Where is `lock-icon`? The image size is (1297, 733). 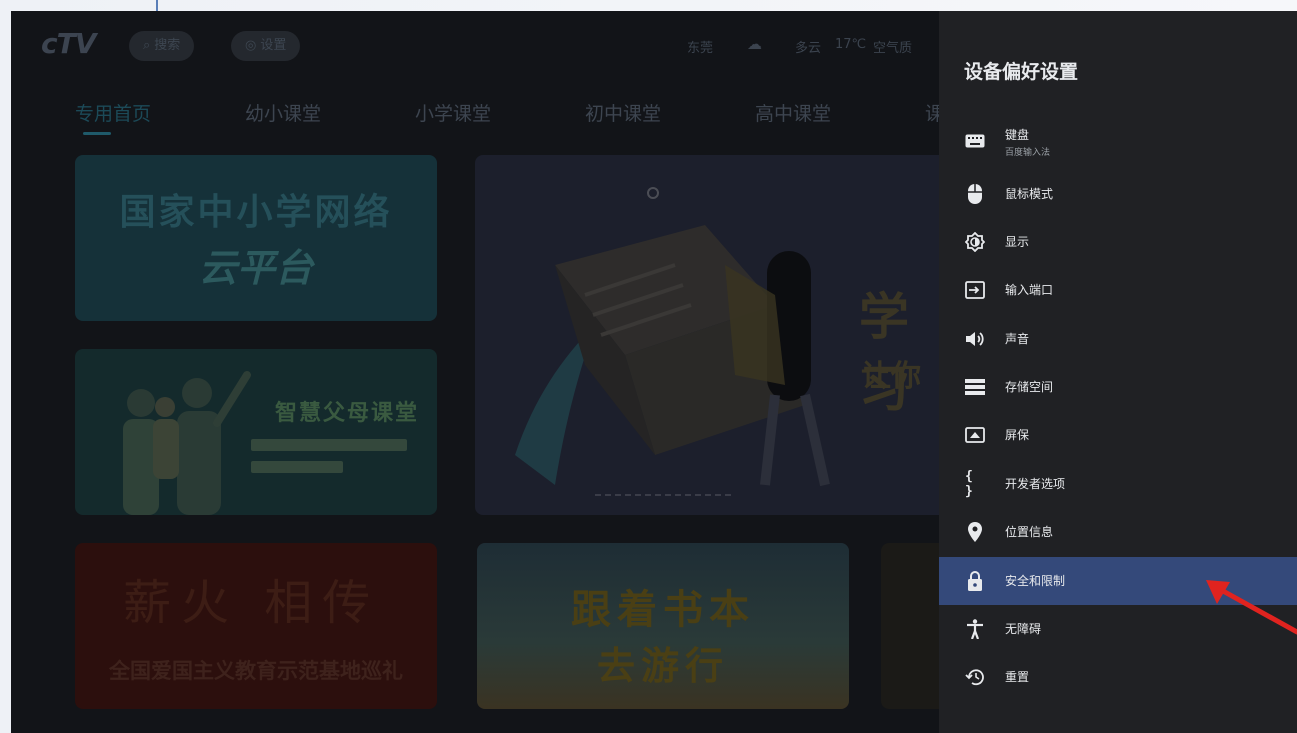
lock-icon is located at coordinates (975, 581).